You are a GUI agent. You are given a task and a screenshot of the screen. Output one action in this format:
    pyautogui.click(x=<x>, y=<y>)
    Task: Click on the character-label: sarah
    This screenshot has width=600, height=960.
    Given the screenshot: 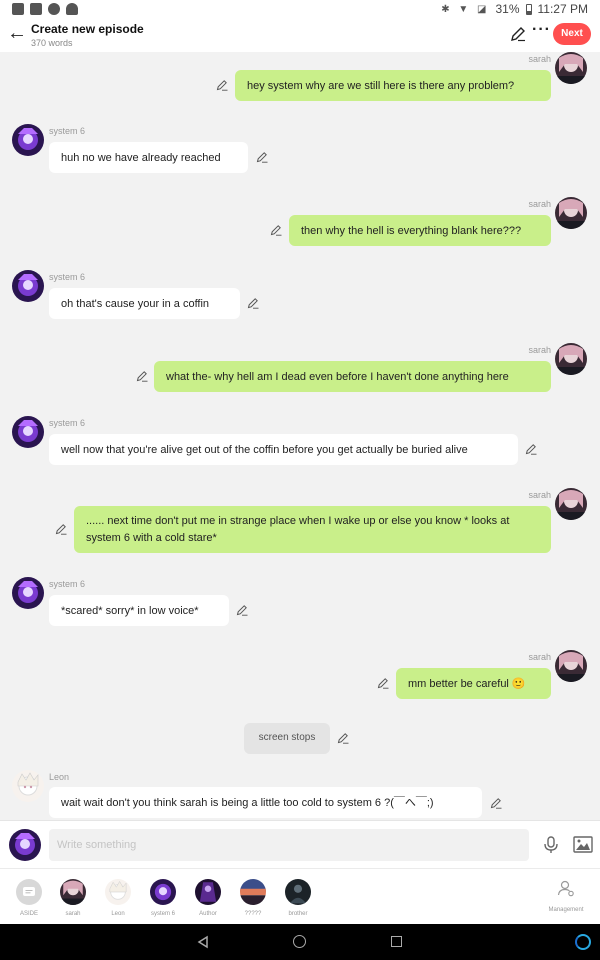 What is the action you would take?
    pyautogui.click(x=73, y=914)
    